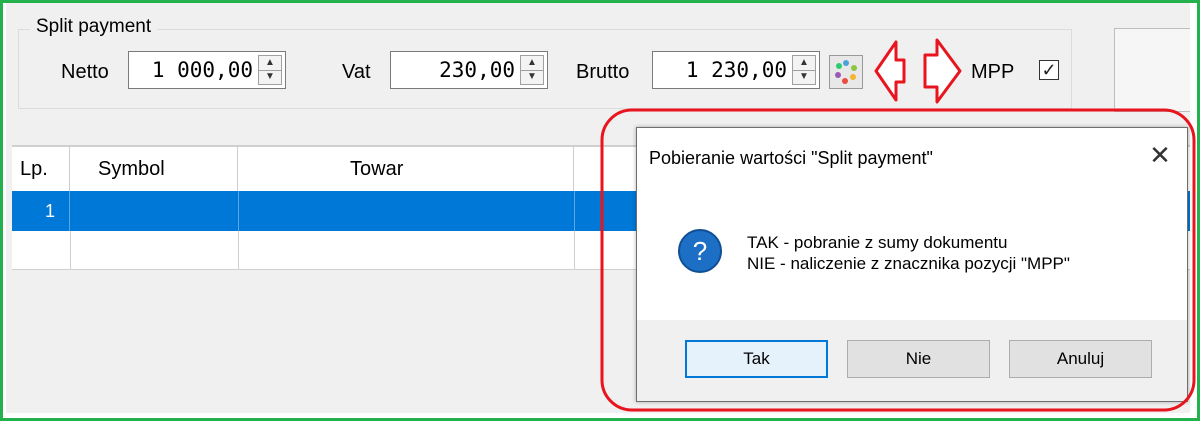  Describe the element at coordinates (877, 242) in the screenshot. I see `dialog-message-line: TAK - pobranie z sumy dokumentu` at that location.